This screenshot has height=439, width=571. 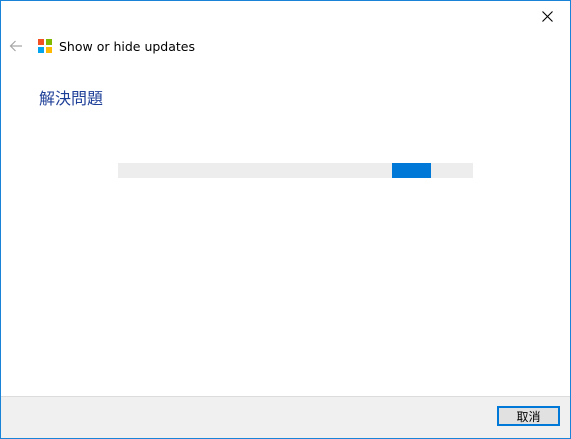 I want to click on app-header: Show or hide updates, so click(x=116, y=46).